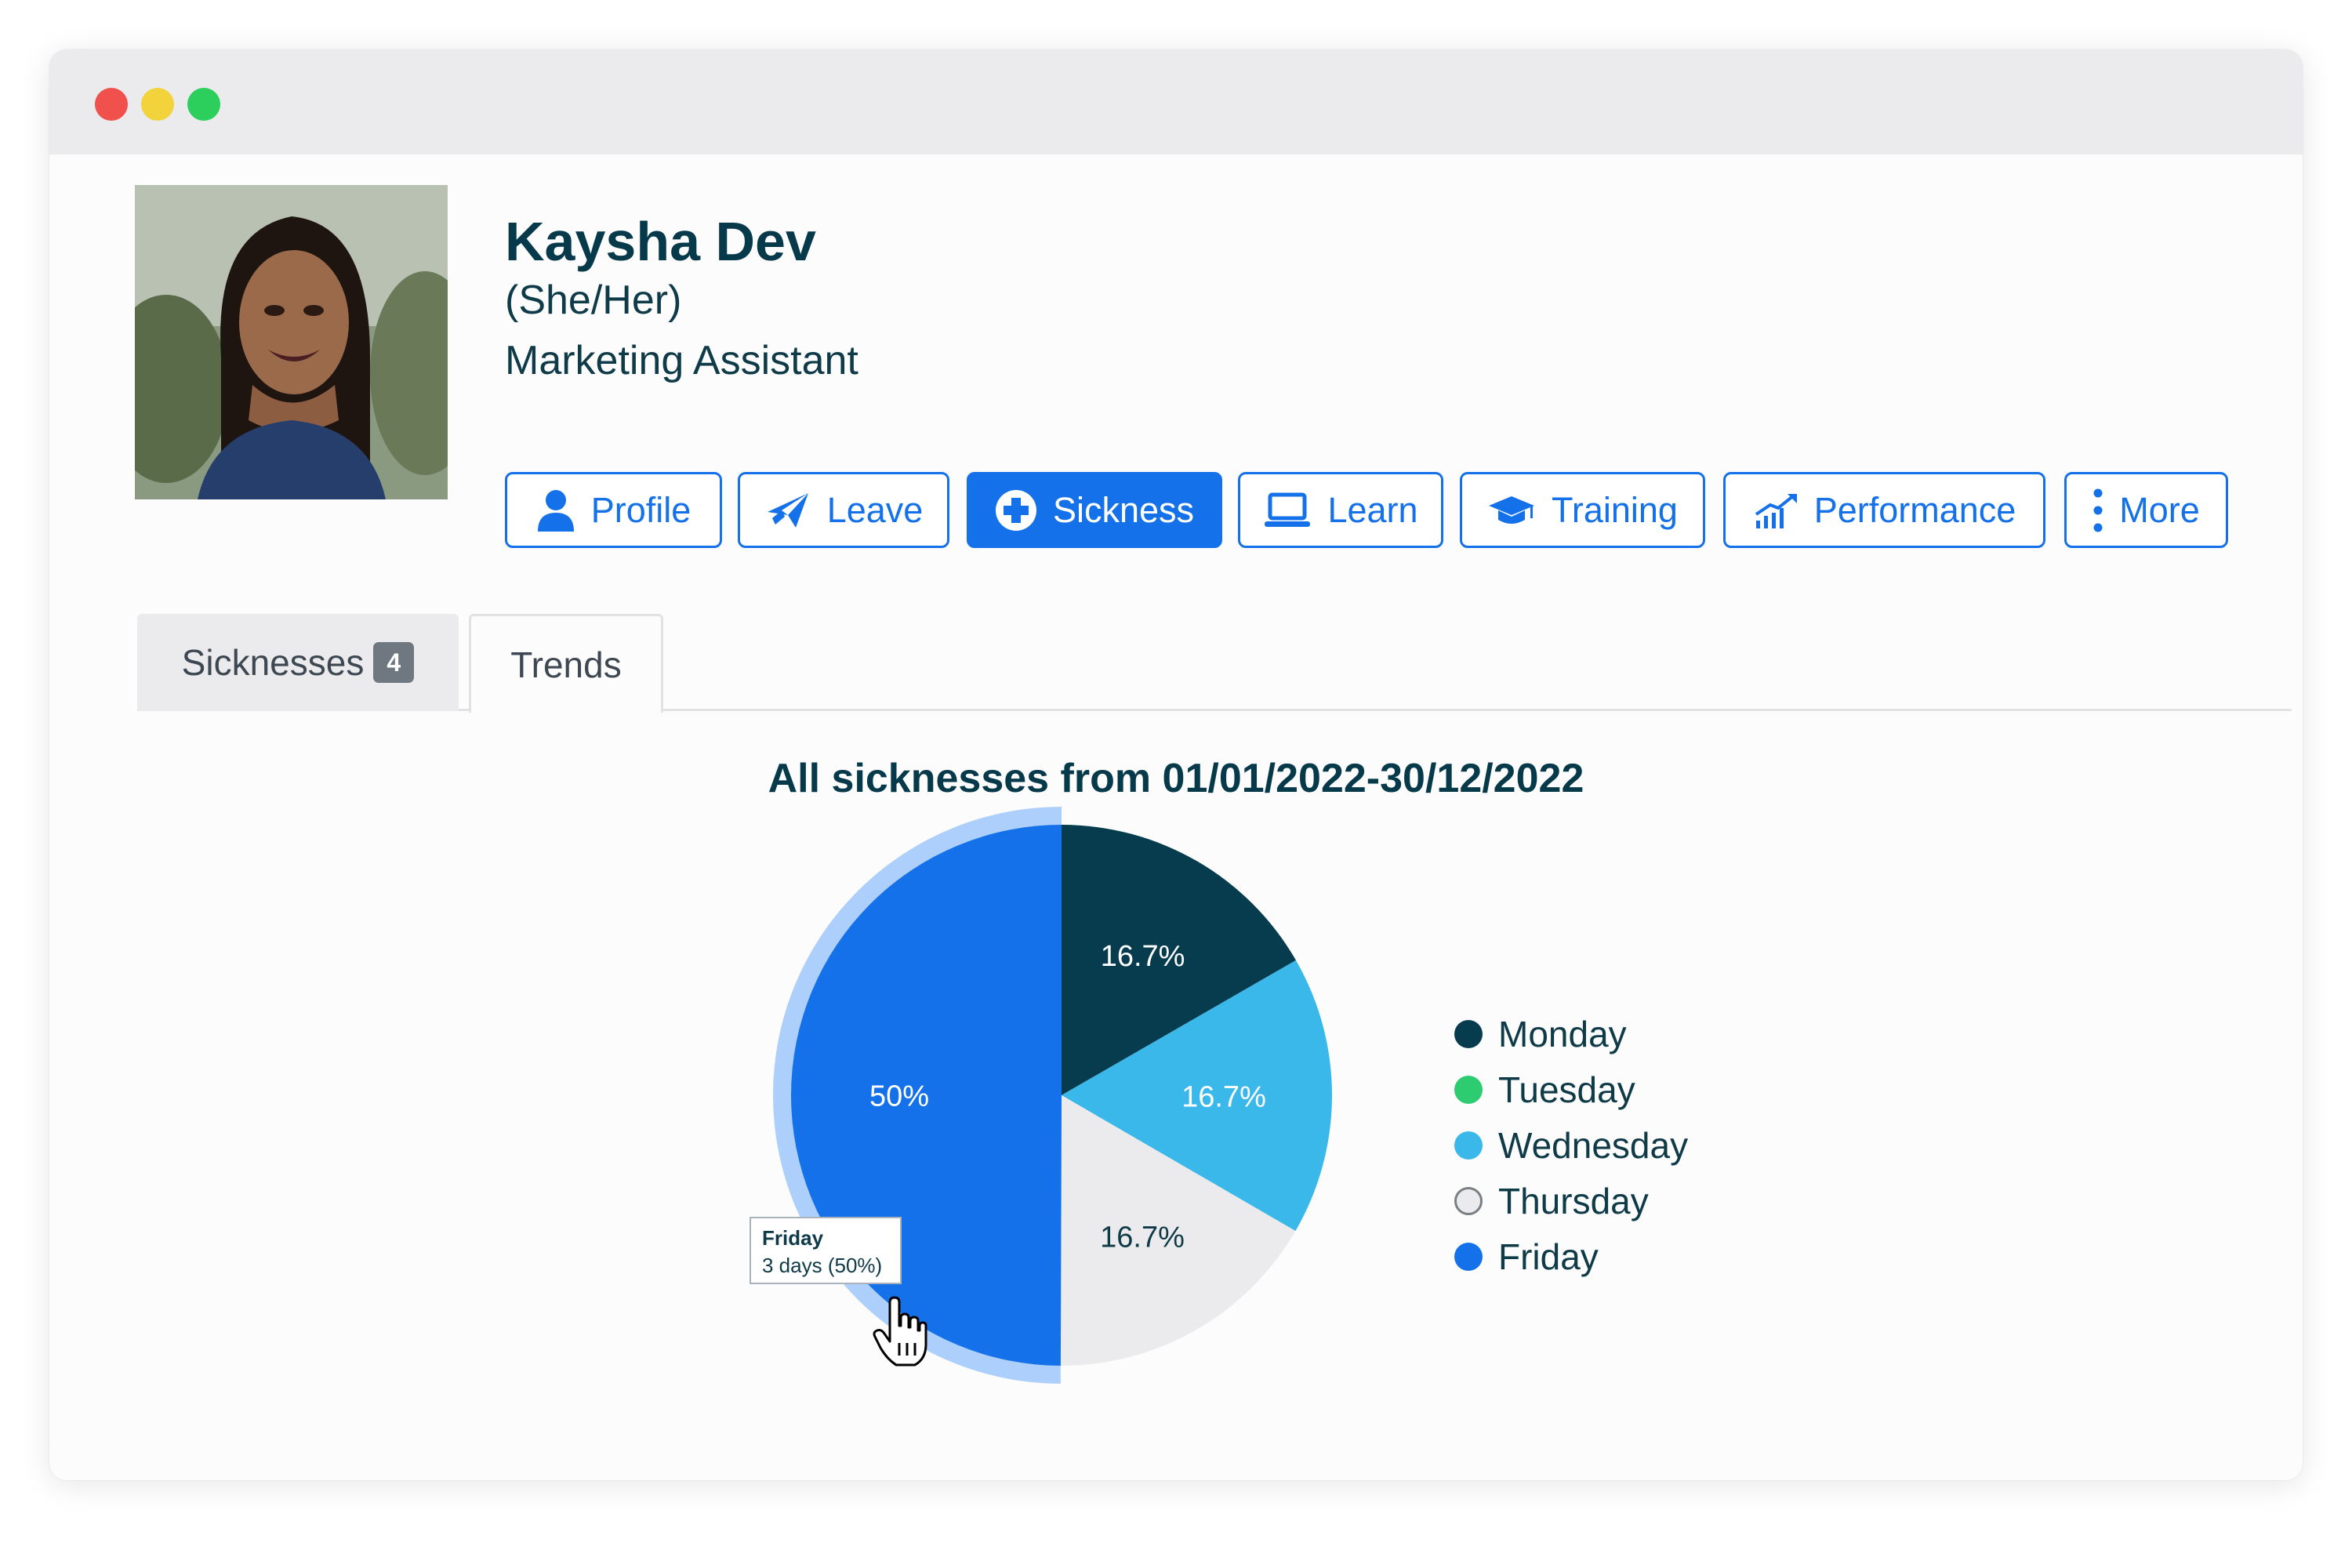 This screenshot has height=1568, width=2352. Describe the element at coordinates (823, 1265) in the screenshot. I see `tooltip-body: 3 days (50%)` at that location.